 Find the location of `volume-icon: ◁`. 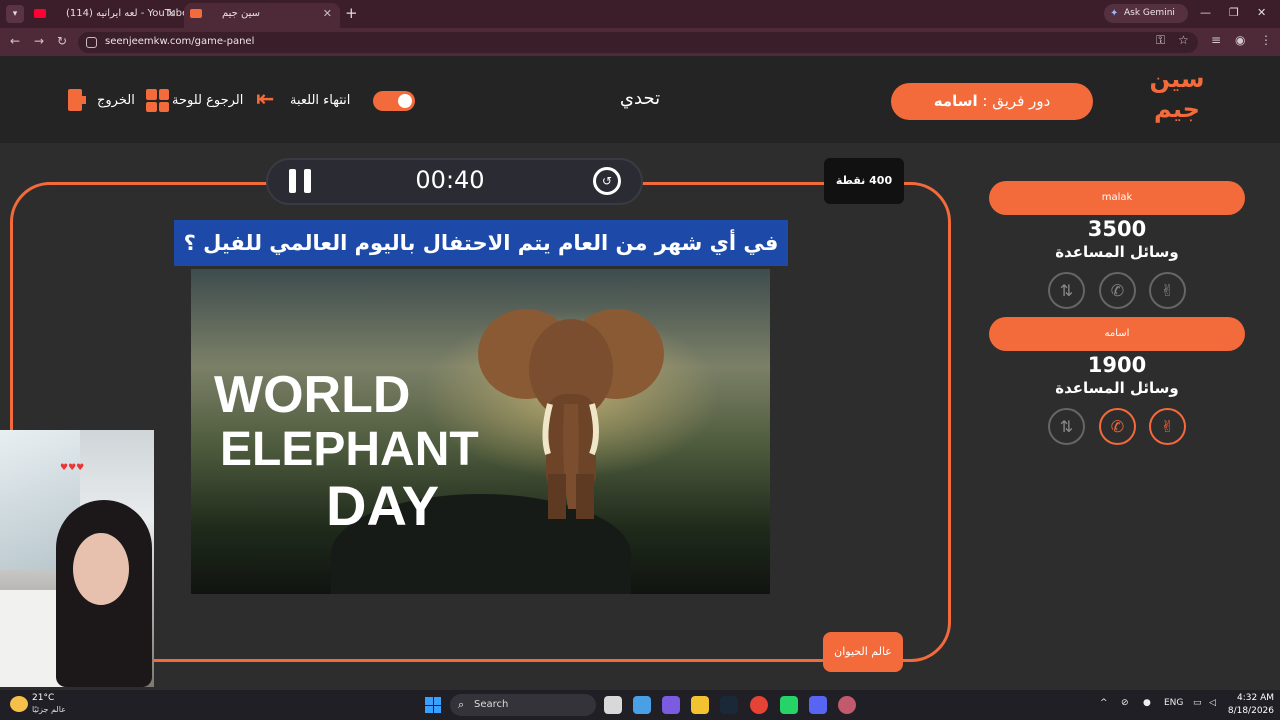

volume-icon: ◁ is located at coordinates (1212, 703).